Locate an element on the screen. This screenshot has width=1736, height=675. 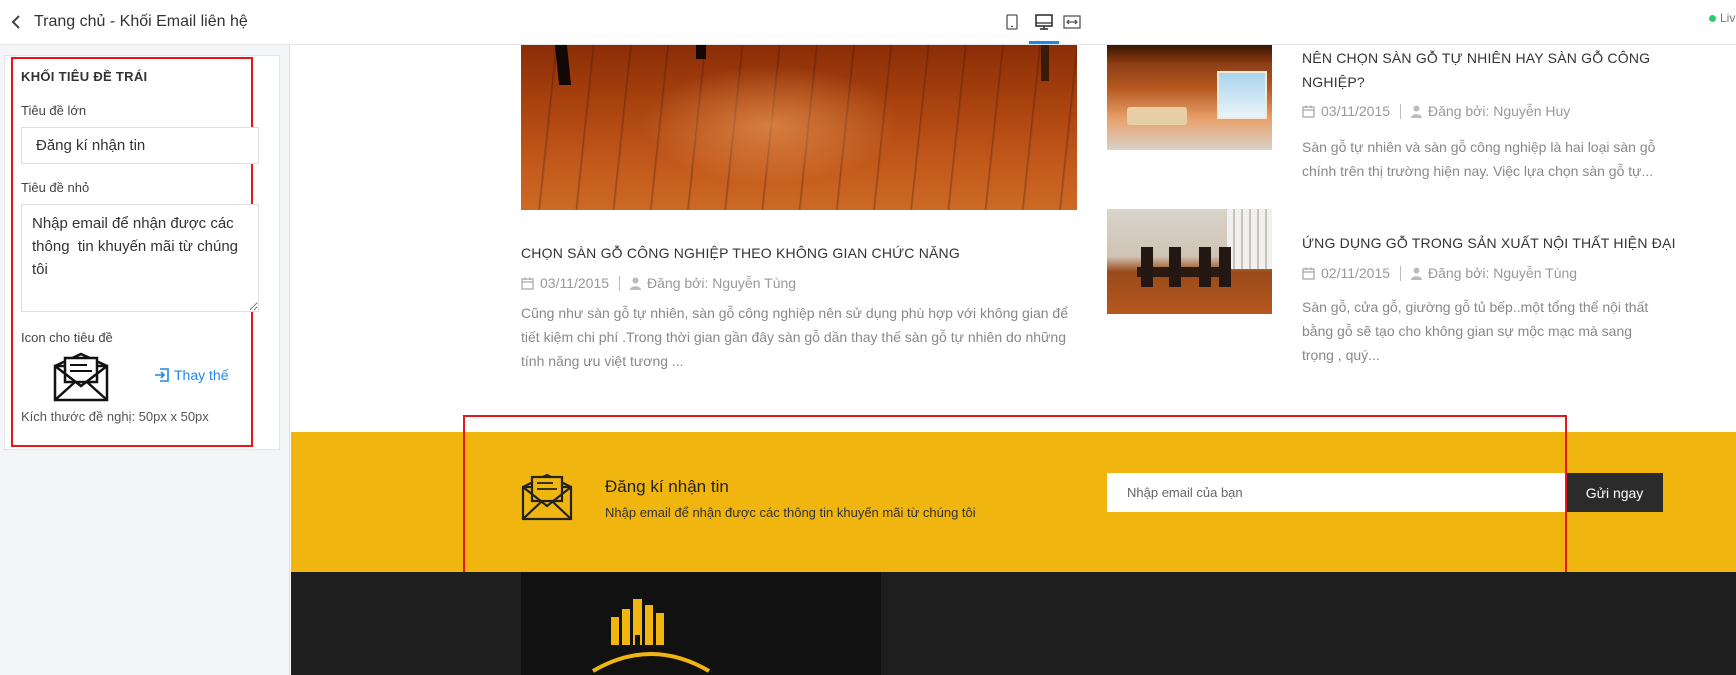
post-meta: 02/11/2015 Đăng bởi: Nguyễn Tùng is located at coordinates (1439, 273).